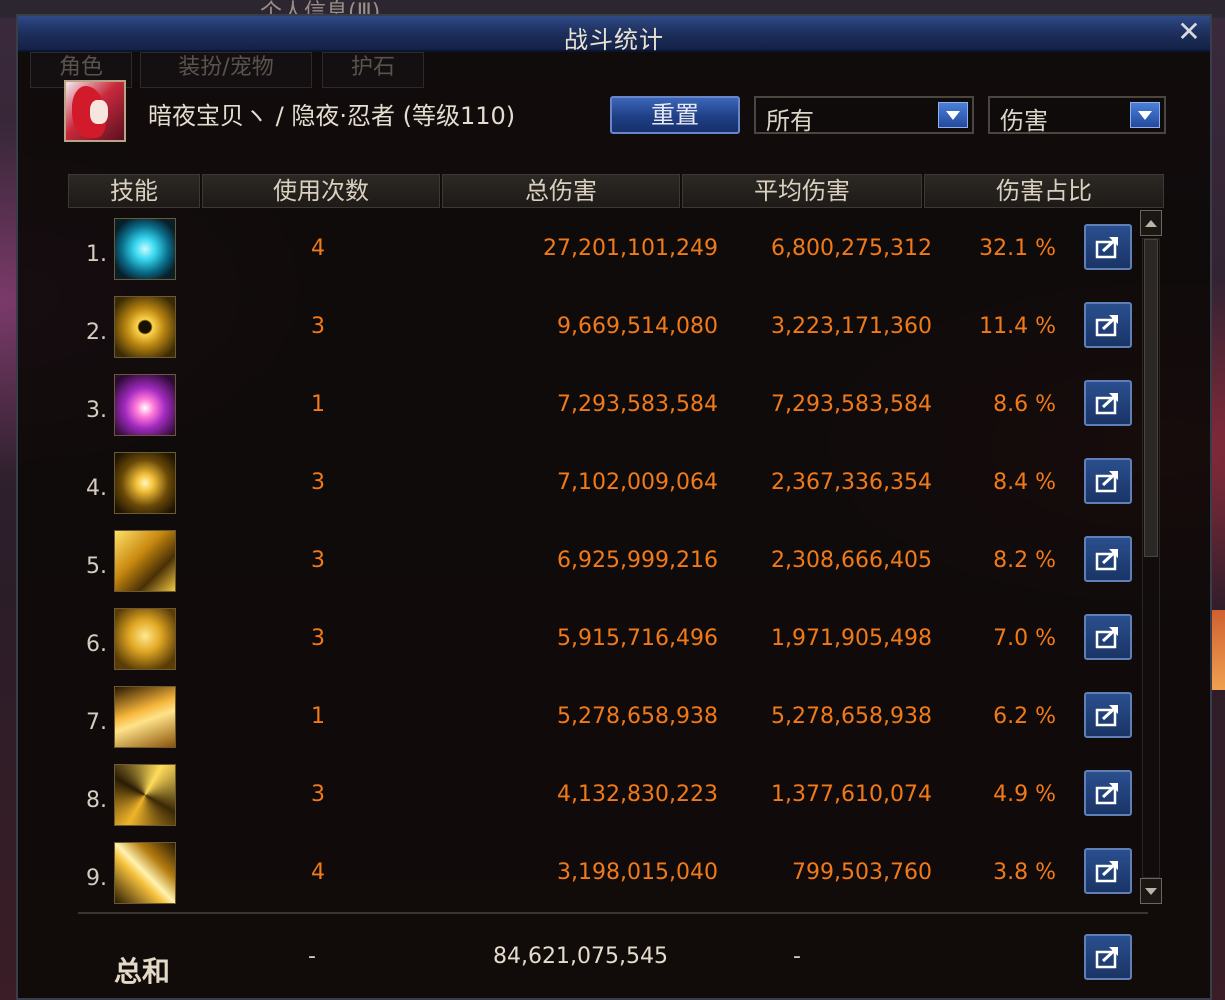 This screenshot has height=1000, width=1225. What do you see at coordinates (790, 121) in the screenshot?
I see `filter-dropdown-value: 所有` at bounding box center [790, 121].